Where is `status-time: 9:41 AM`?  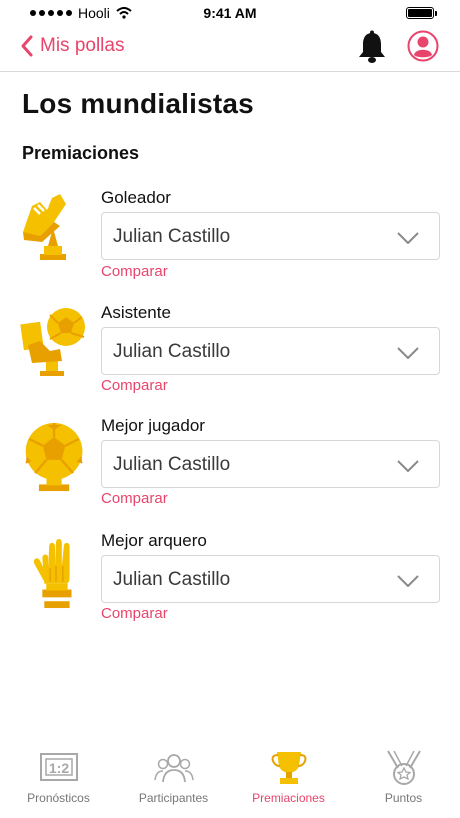
status-time: 9:41 AM is located at coordinates (230, 13).